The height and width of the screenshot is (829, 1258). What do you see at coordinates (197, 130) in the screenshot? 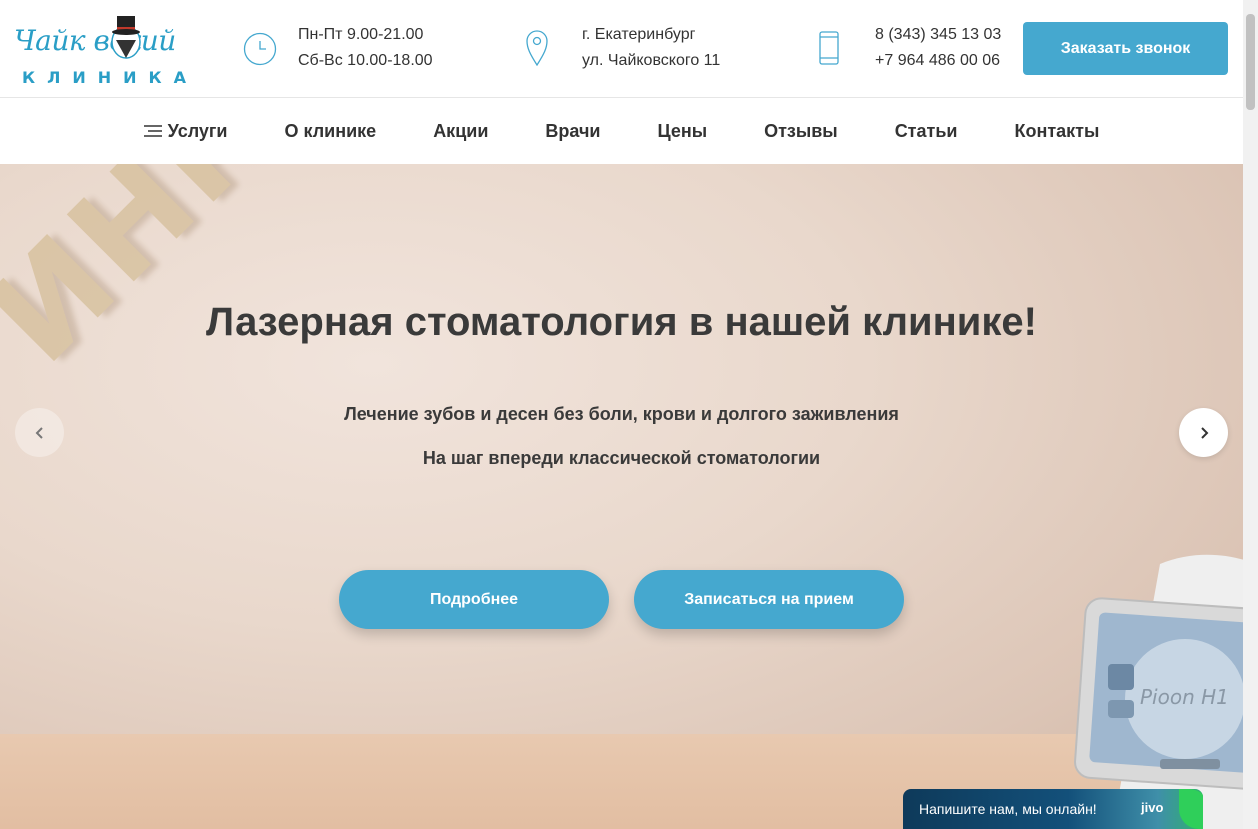
I see `nav-label-services: Услуги` at bounding box center [197, 130].